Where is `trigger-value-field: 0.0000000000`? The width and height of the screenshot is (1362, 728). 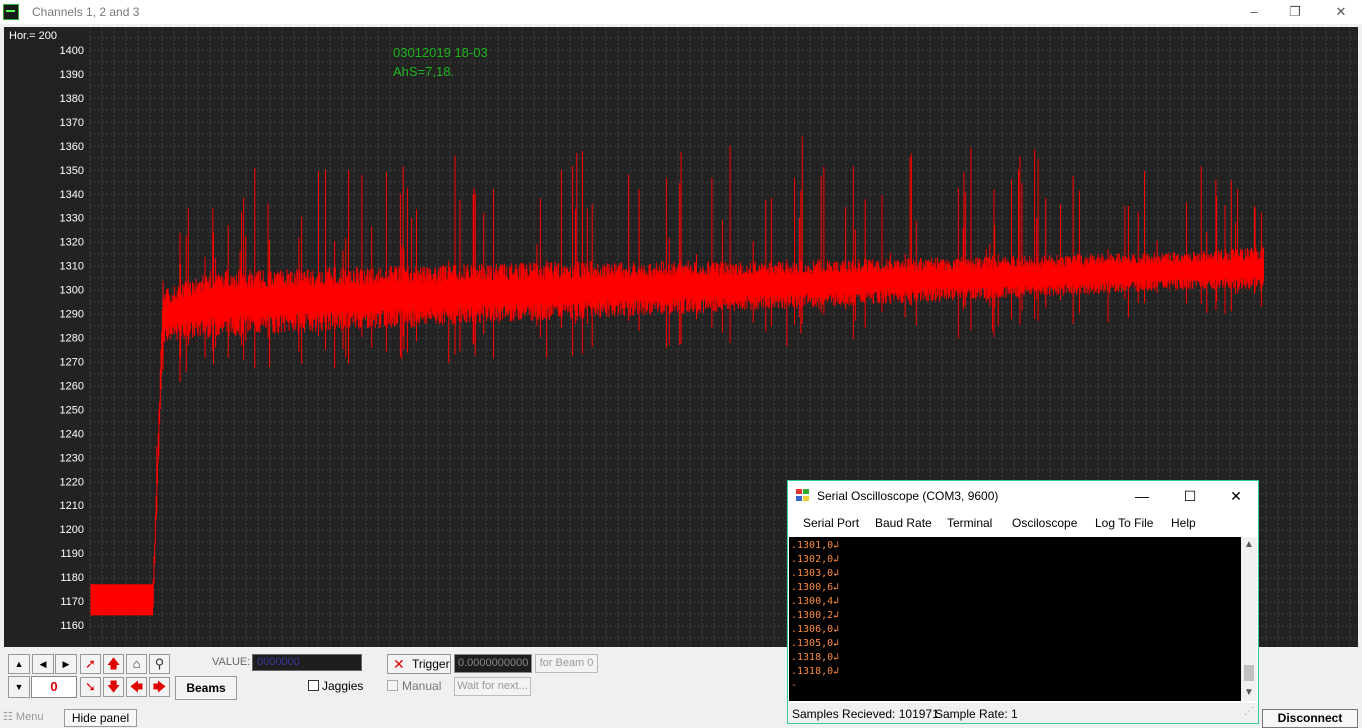
trigger-value-field: 0.0000000000 is located at coordinates (493, 663).